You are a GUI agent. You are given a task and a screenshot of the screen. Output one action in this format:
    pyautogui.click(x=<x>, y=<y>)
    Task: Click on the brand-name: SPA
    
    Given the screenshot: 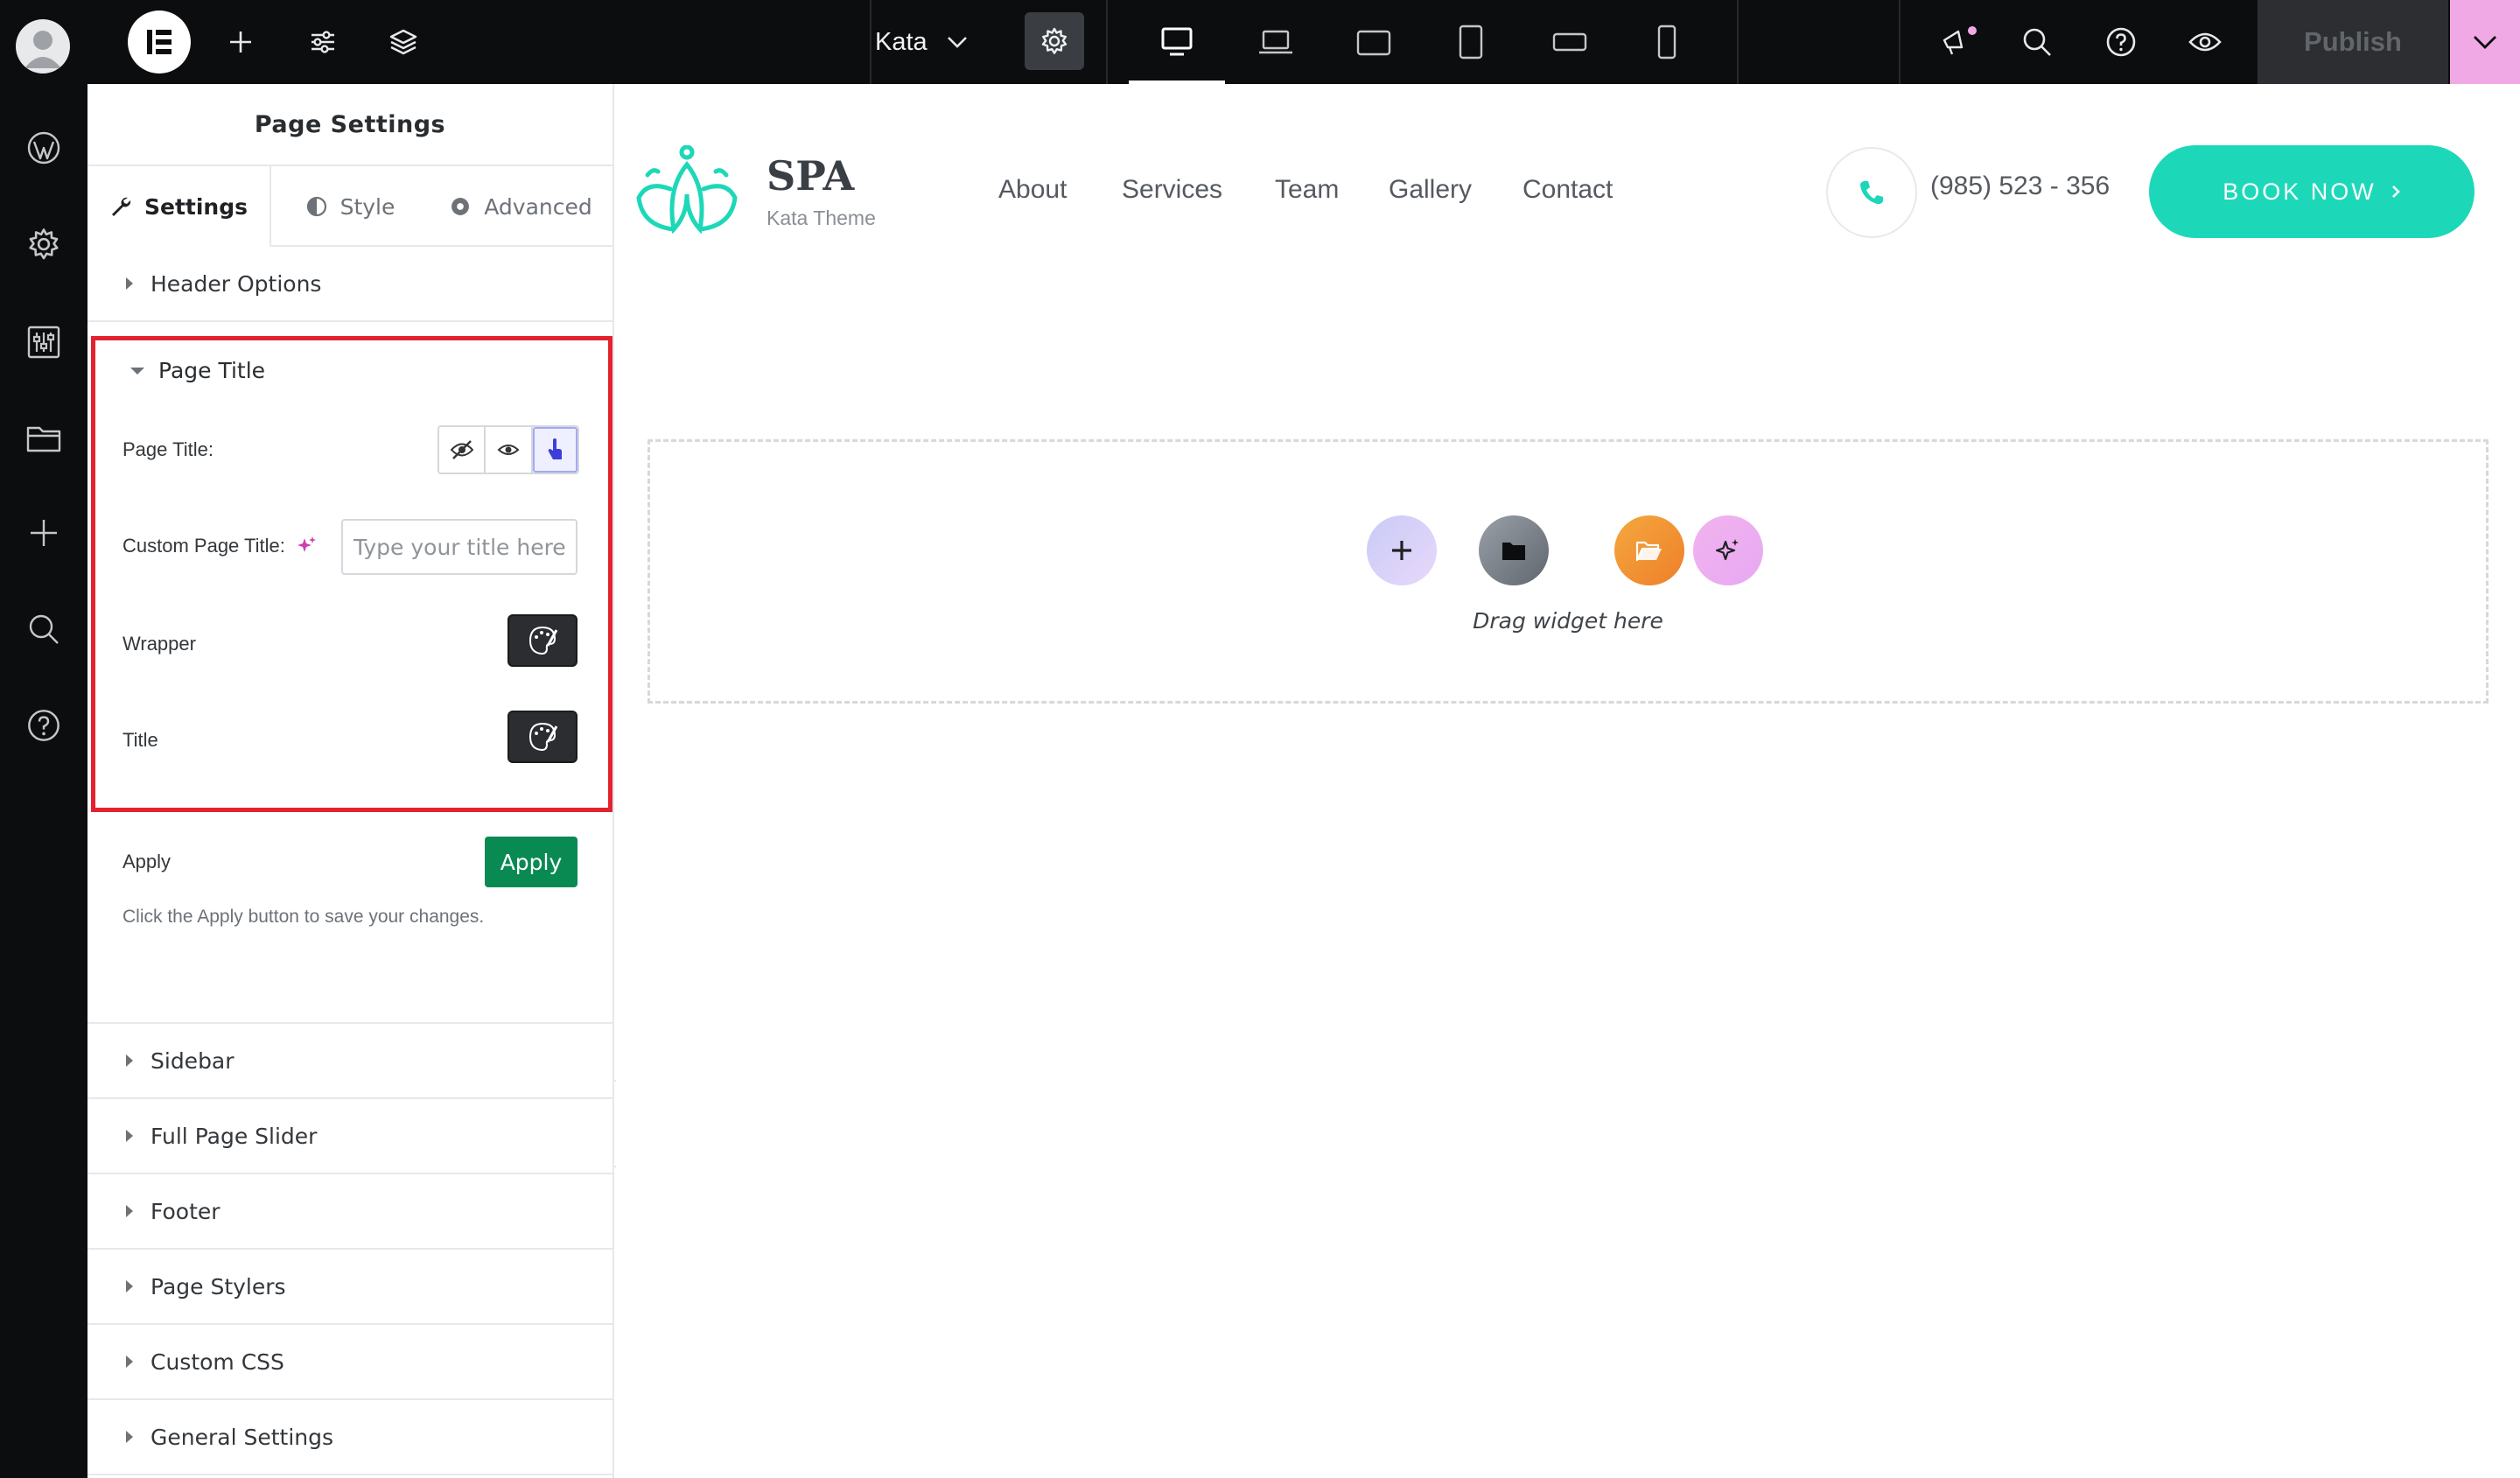 What is the action you would take?
    pyautogui.click(x=810, y=176)
    